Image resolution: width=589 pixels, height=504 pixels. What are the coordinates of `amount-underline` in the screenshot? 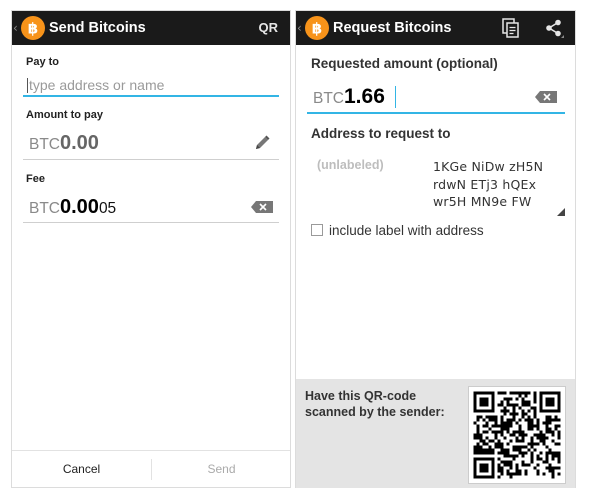 It's located at (151, 159).